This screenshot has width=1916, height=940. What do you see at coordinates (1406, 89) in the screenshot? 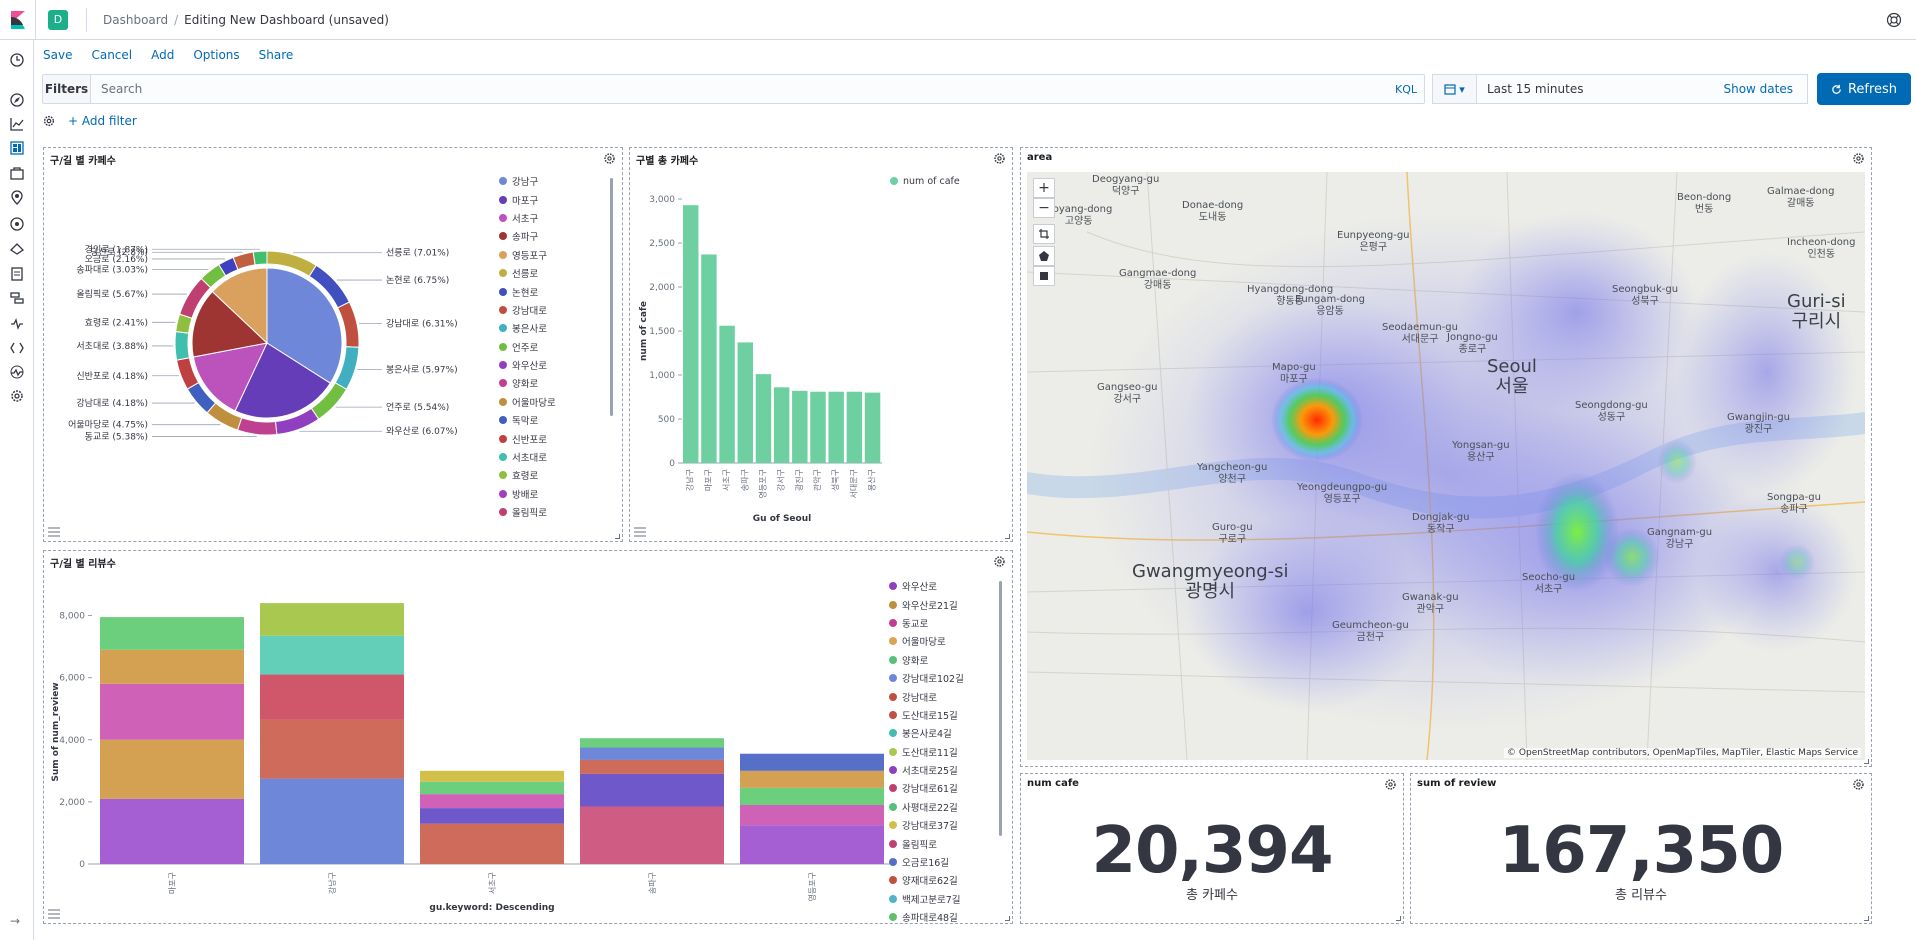
I see `kql-toggle-button: KQL` at bounding box center [1406, 89].